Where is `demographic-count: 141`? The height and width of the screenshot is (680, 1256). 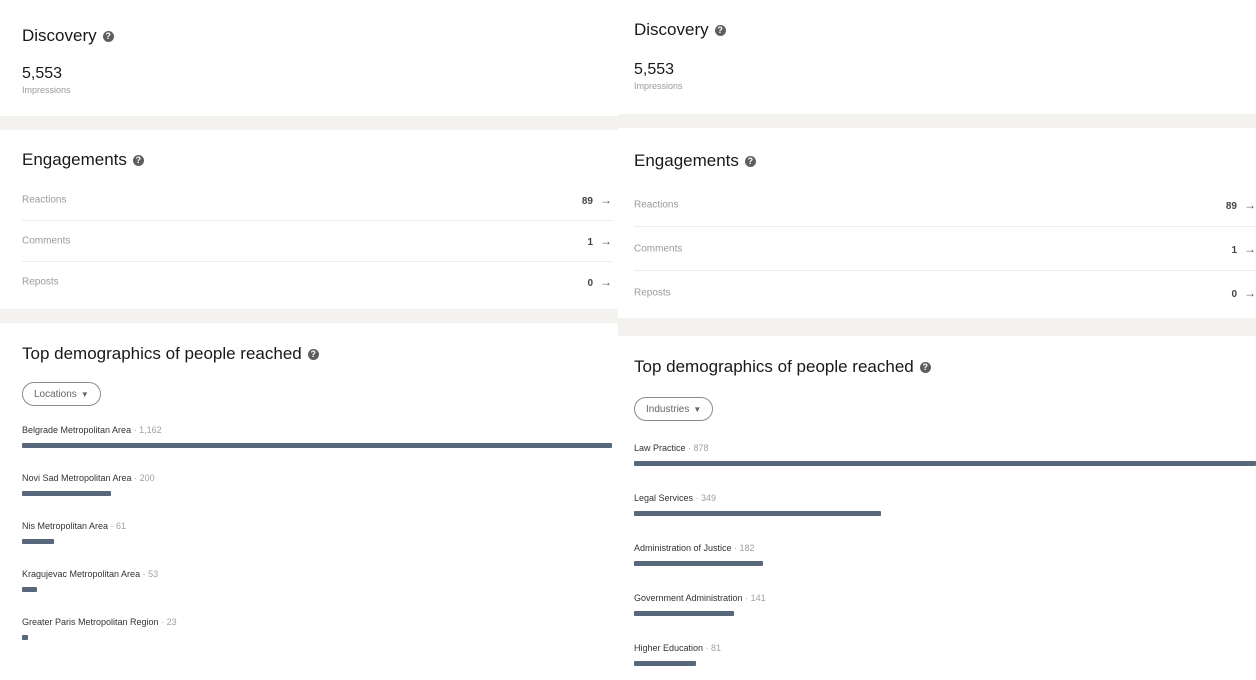
demographic-count: 141 is located at coordinates (758, 598).